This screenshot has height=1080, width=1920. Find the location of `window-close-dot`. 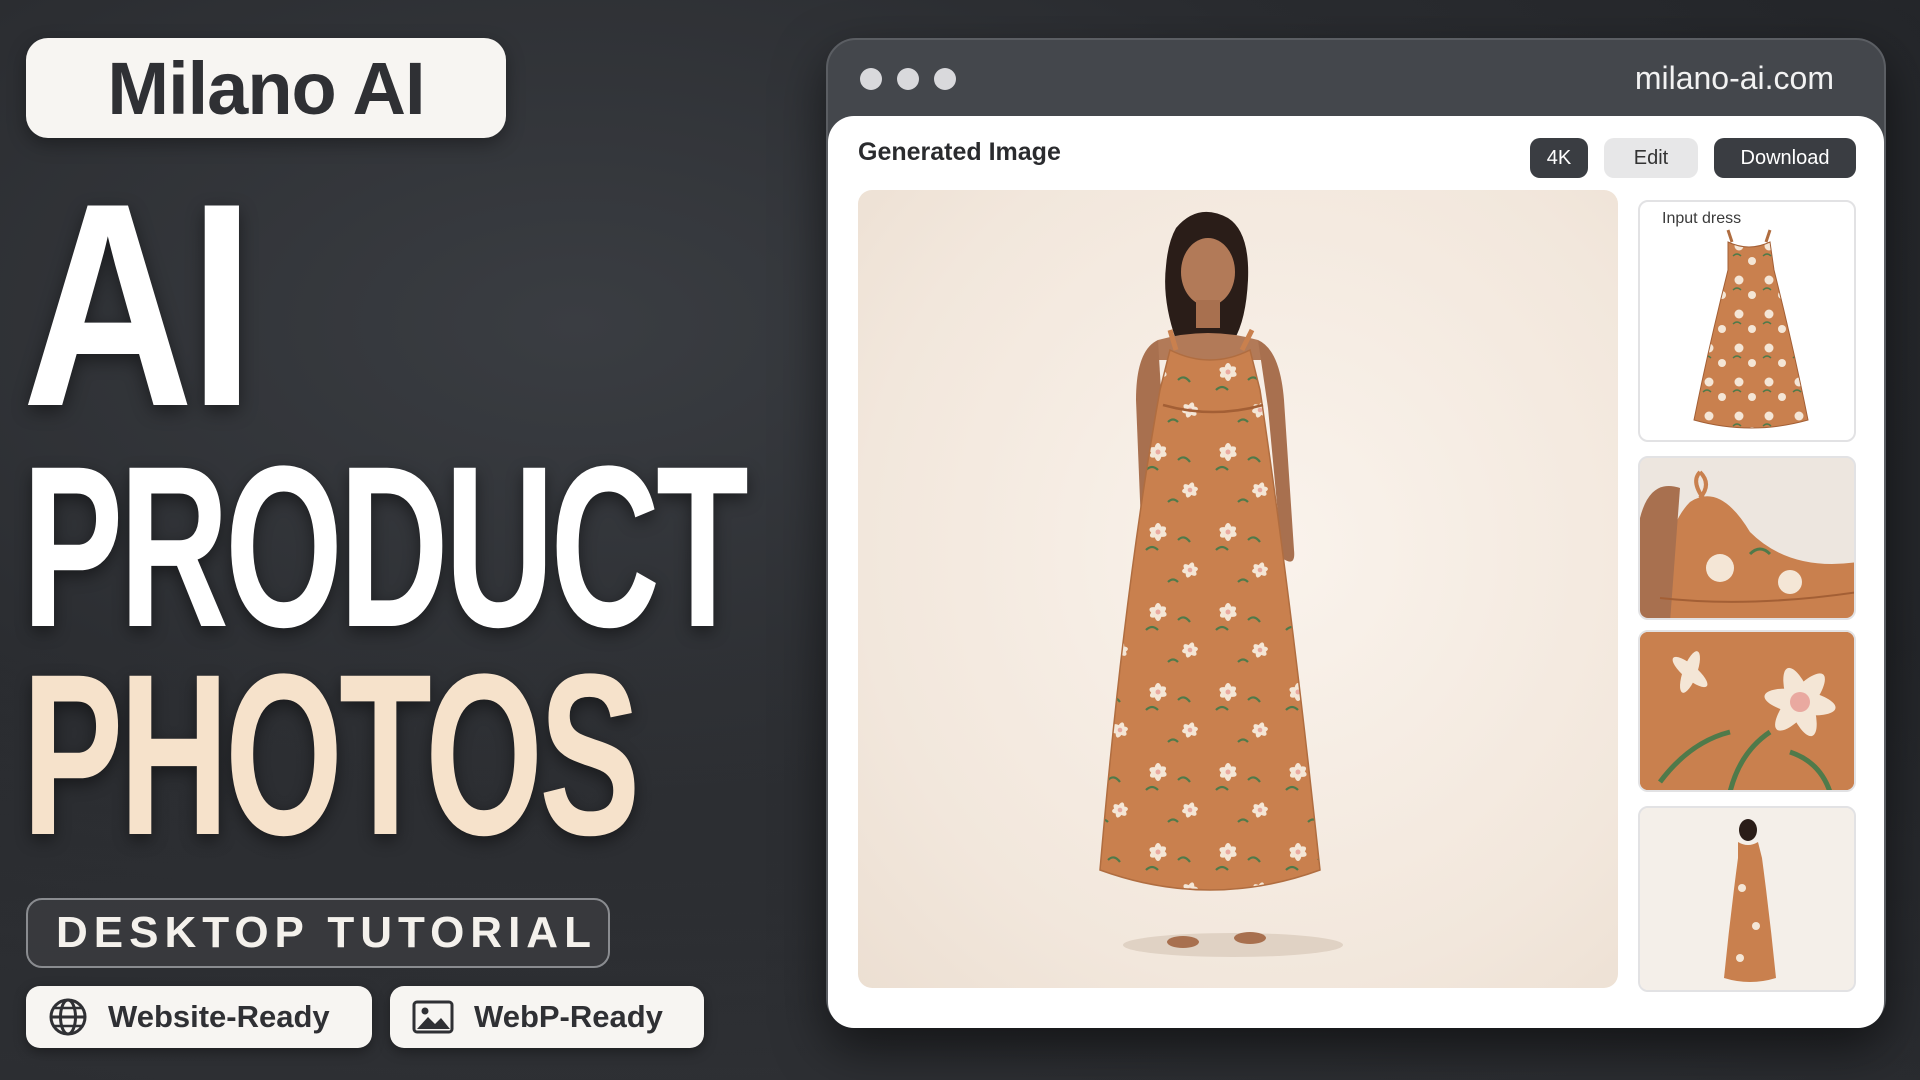

window-close-dot is located at coordinates (871, 79).